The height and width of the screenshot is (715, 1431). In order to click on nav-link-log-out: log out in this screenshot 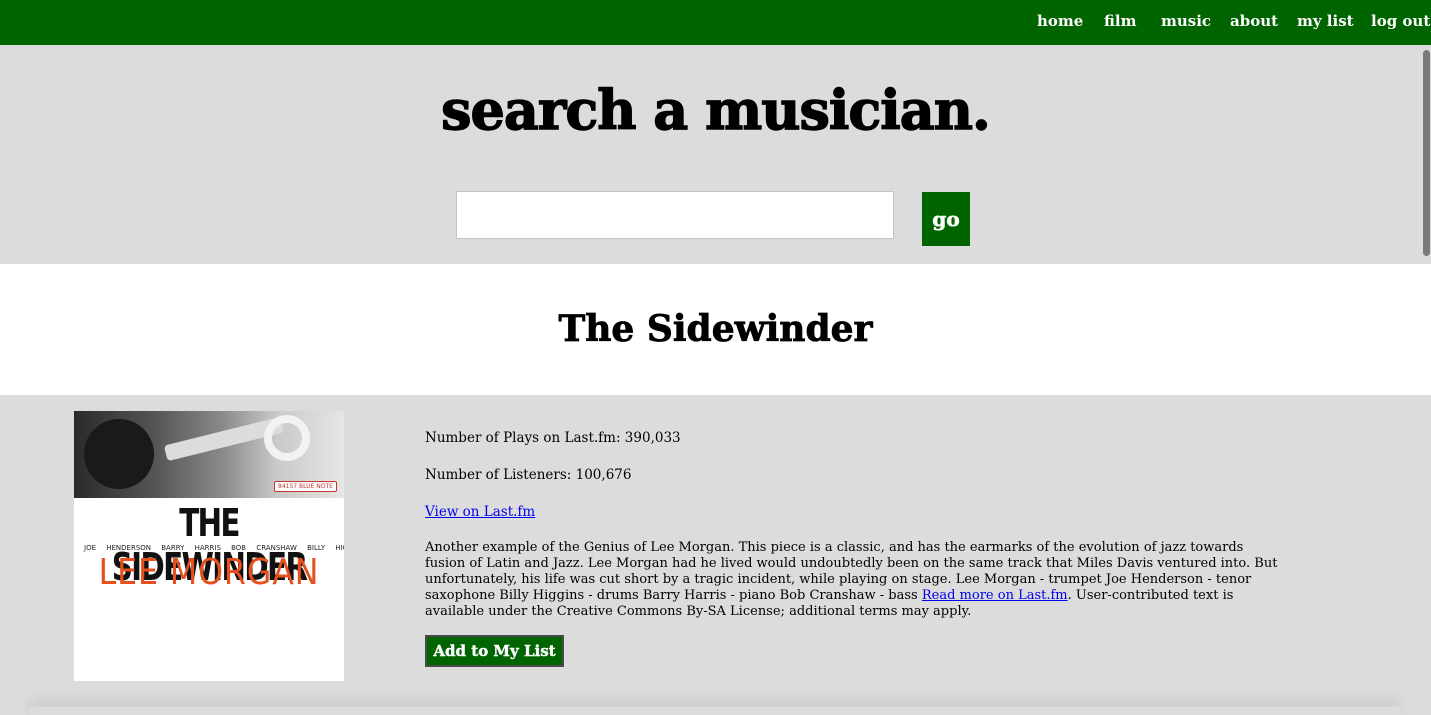, I will do `click(1400, 21)`.